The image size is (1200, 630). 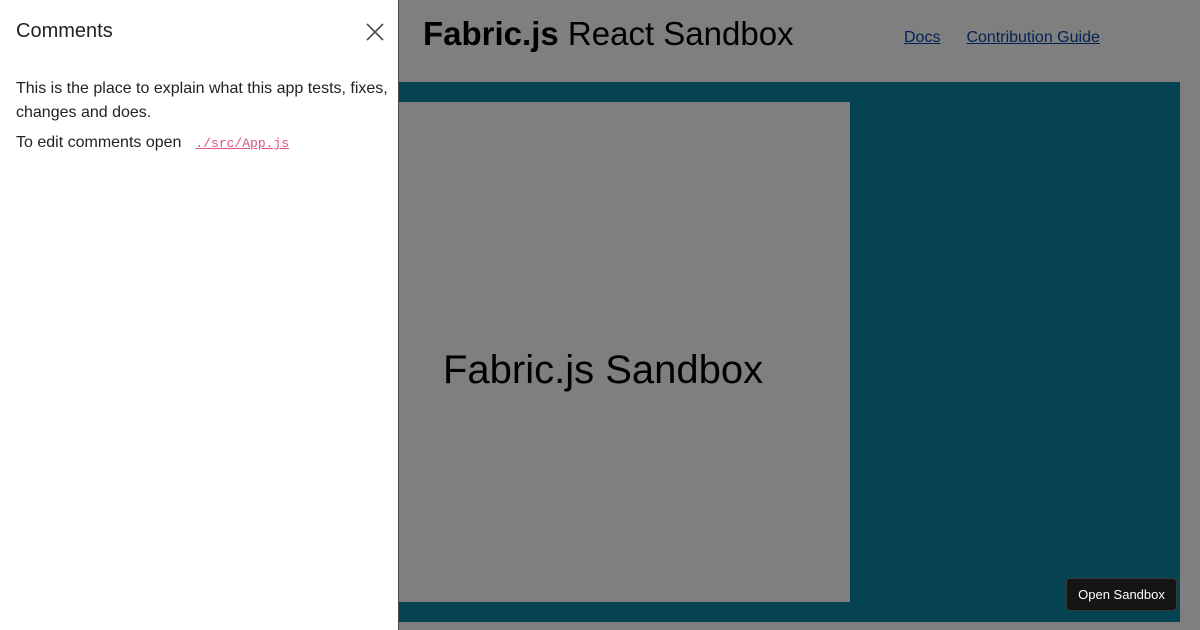 I want to click on comment-paragraph-2: To edit comments open ./src/App.js, so click(x=202, y=143).